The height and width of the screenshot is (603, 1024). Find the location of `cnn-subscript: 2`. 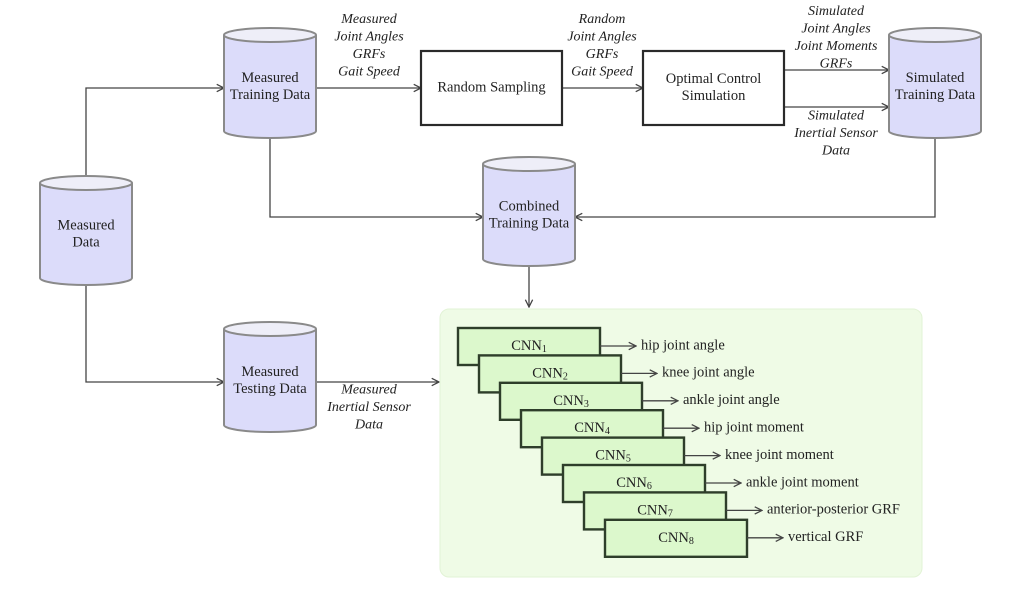

cnn-subscript: 2 is located at coordinates (565, 377).